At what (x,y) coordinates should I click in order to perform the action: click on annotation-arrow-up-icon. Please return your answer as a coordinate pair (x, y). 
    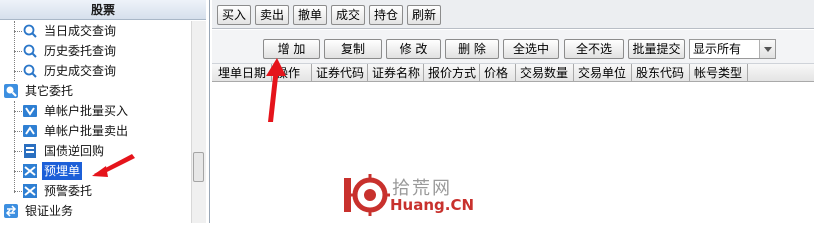
    Looking at the image, I should click on (276, 90).